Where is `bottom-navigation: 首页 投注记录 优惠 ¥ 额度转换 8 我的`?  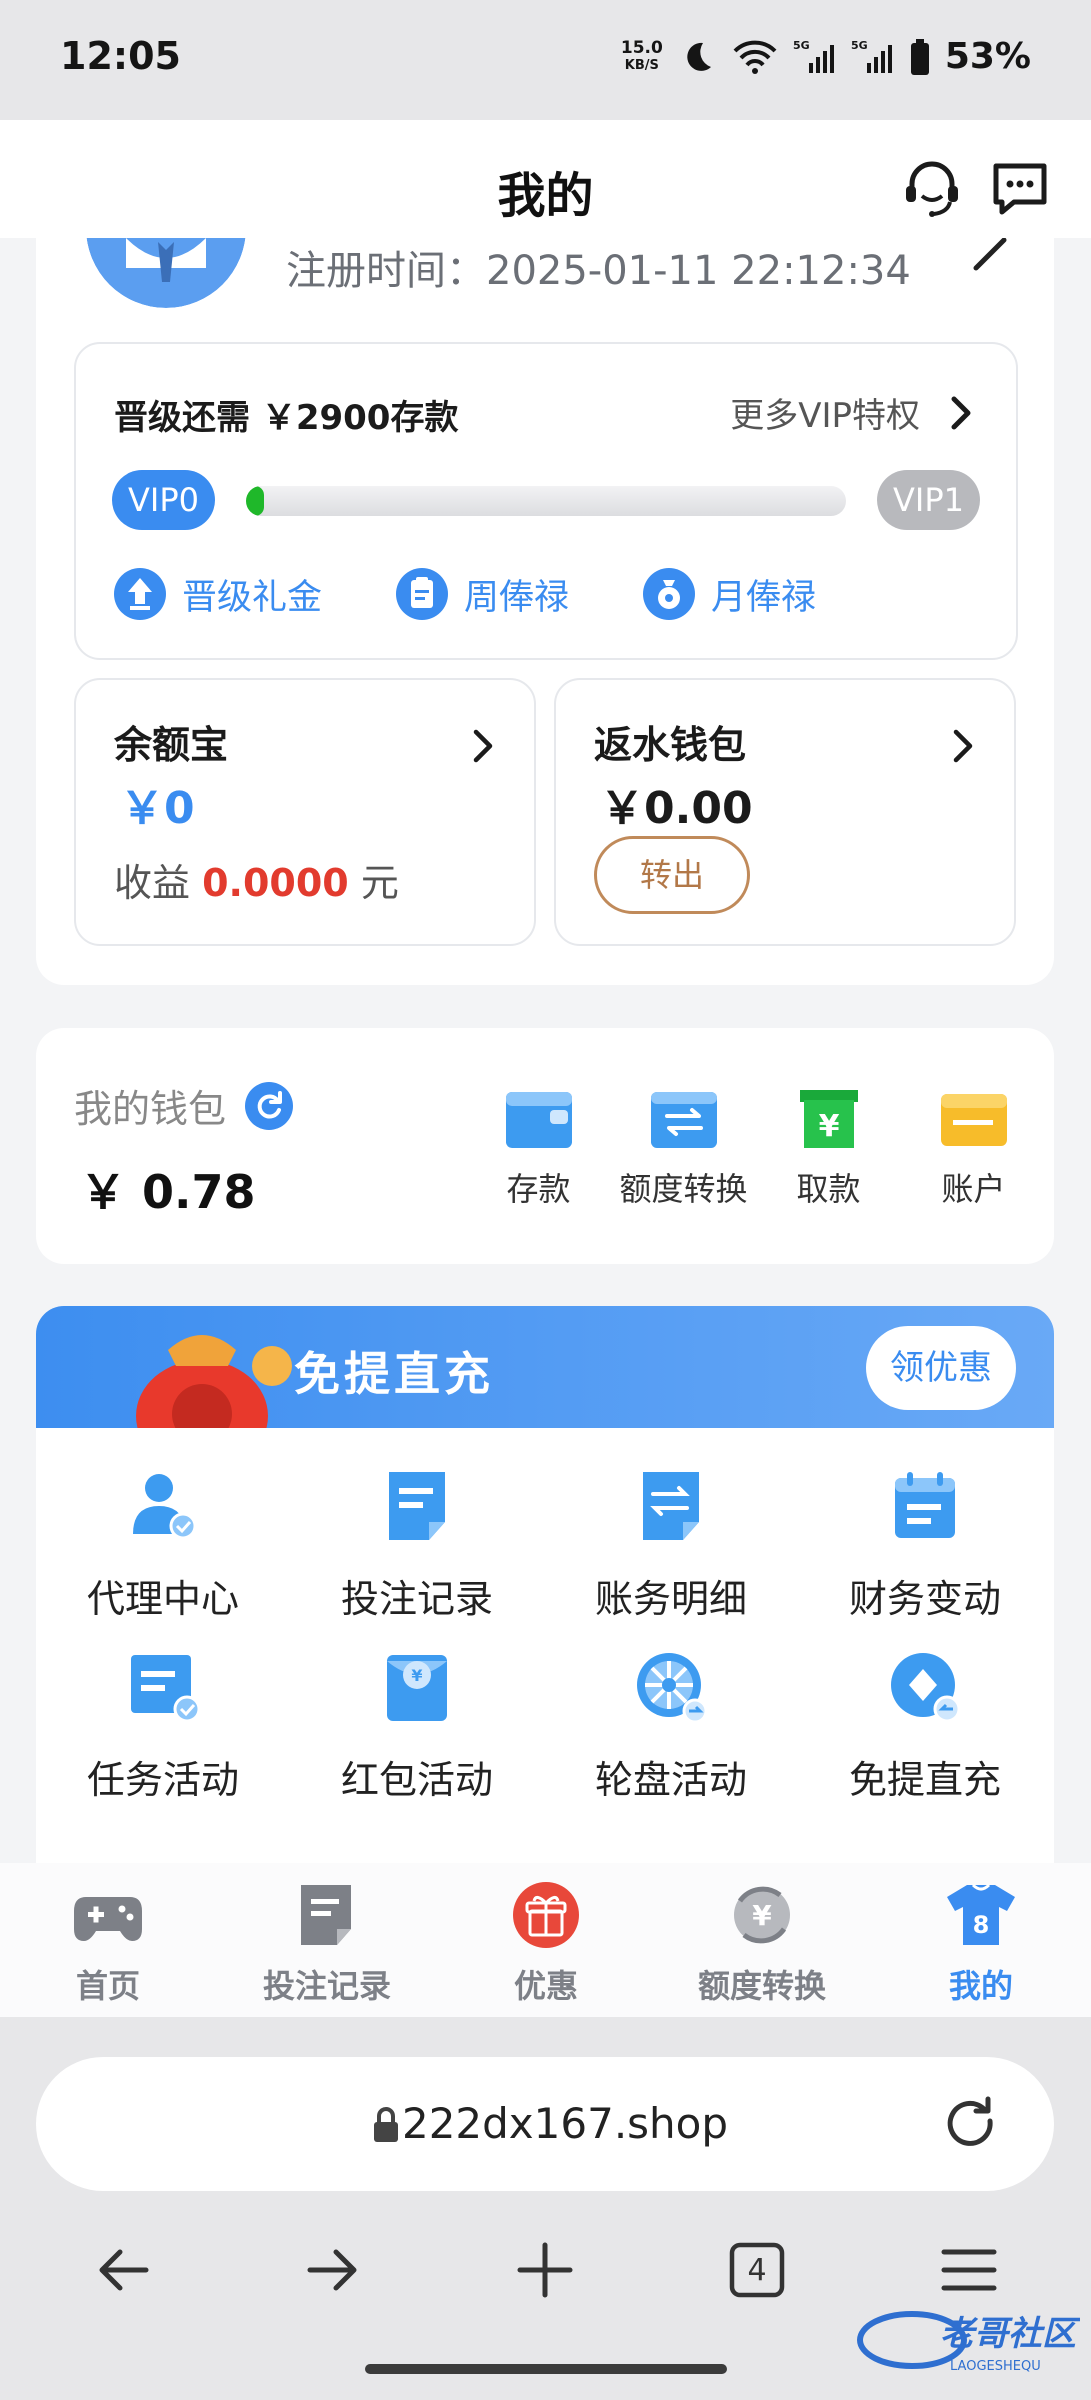
bottom-navigation: 首页 投注记录 优惠 ¥ 额度转换 8 我的 is located at coordinates (545, 1940).